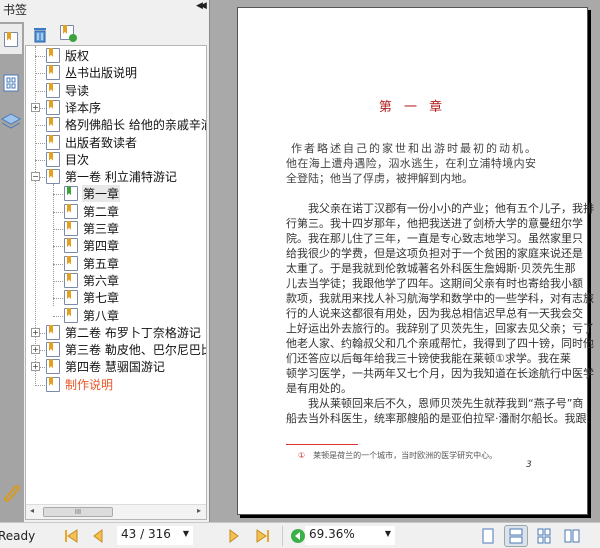  I want to click on continuous-view-icon, so click(516, 536).